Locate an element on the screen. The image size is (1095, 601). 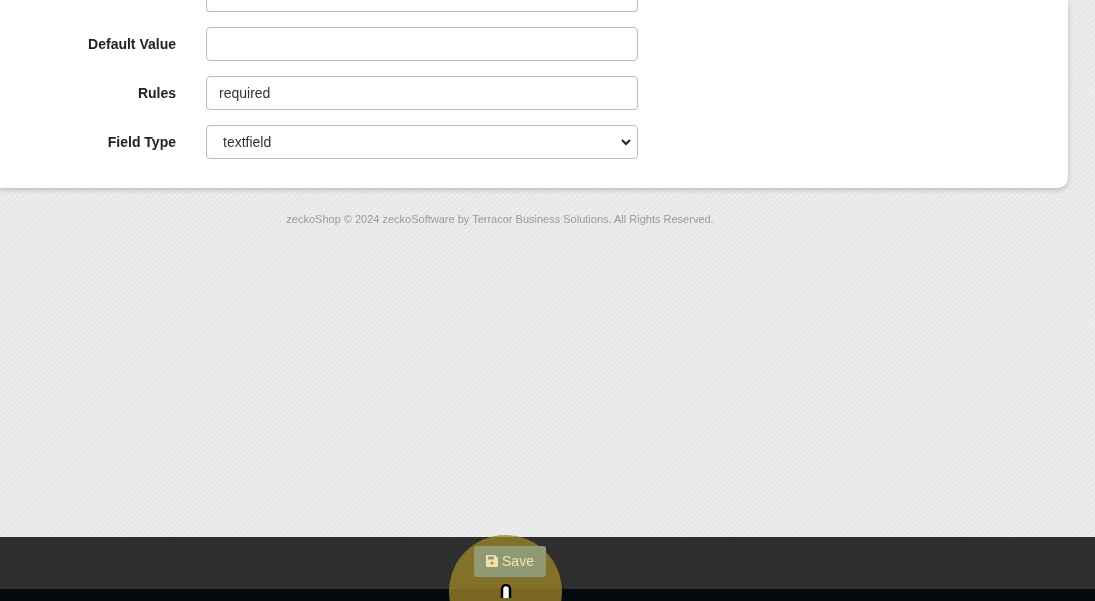
field-label: Default Value is located at coordinates (132, 44).